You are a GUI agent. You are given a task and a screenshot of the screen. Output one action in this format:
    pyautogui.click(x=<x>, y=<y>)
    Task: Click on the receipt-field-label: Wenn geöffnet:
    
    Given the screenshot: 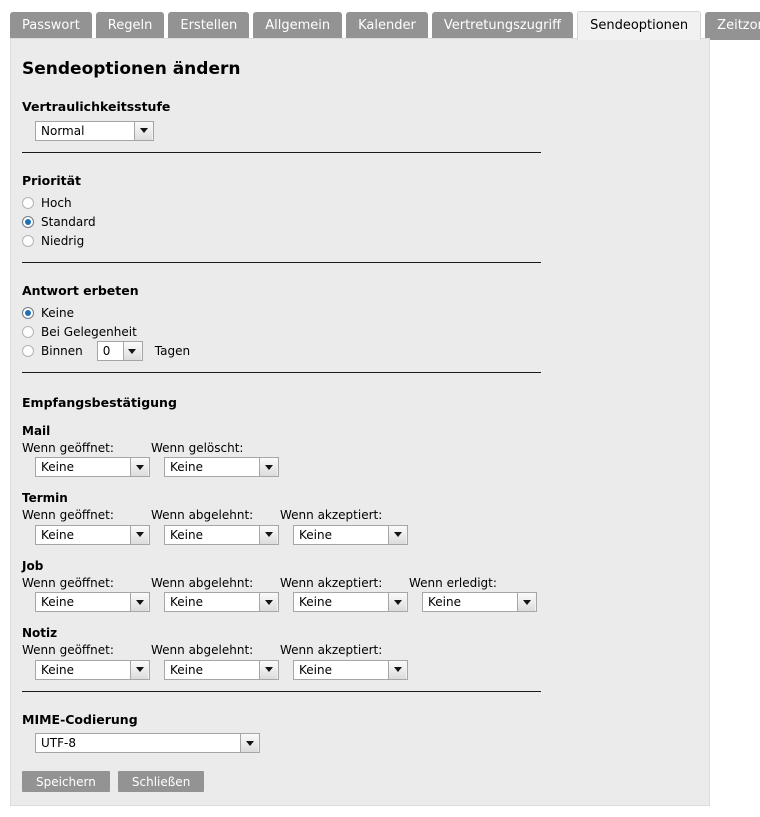 What is the action you would take?
    pyautogui.click(x=68, y=650)
    